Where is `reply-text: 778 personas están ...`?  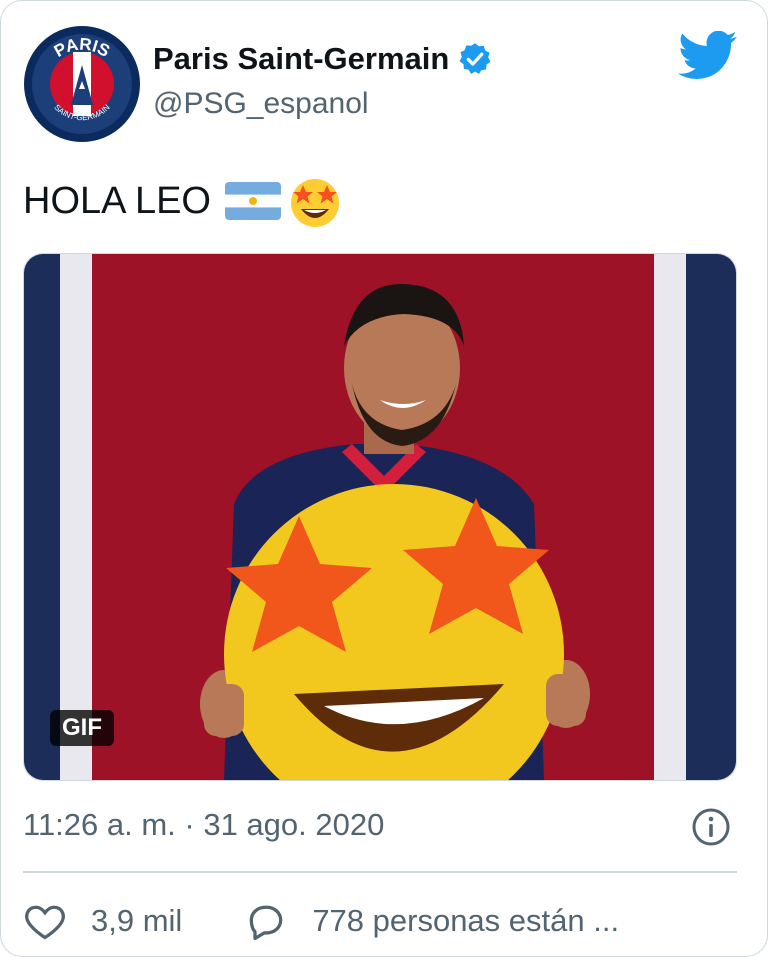
reply-text: 778 personas están ... is located at coordinates (466, 920).